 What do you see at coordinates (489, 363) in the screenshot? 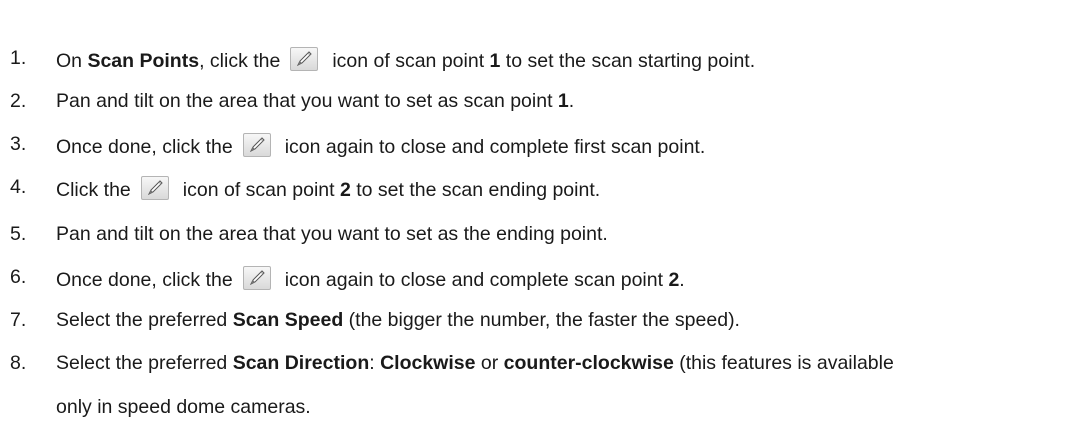
I see `text-run: or` at bounding box center [489, 363].